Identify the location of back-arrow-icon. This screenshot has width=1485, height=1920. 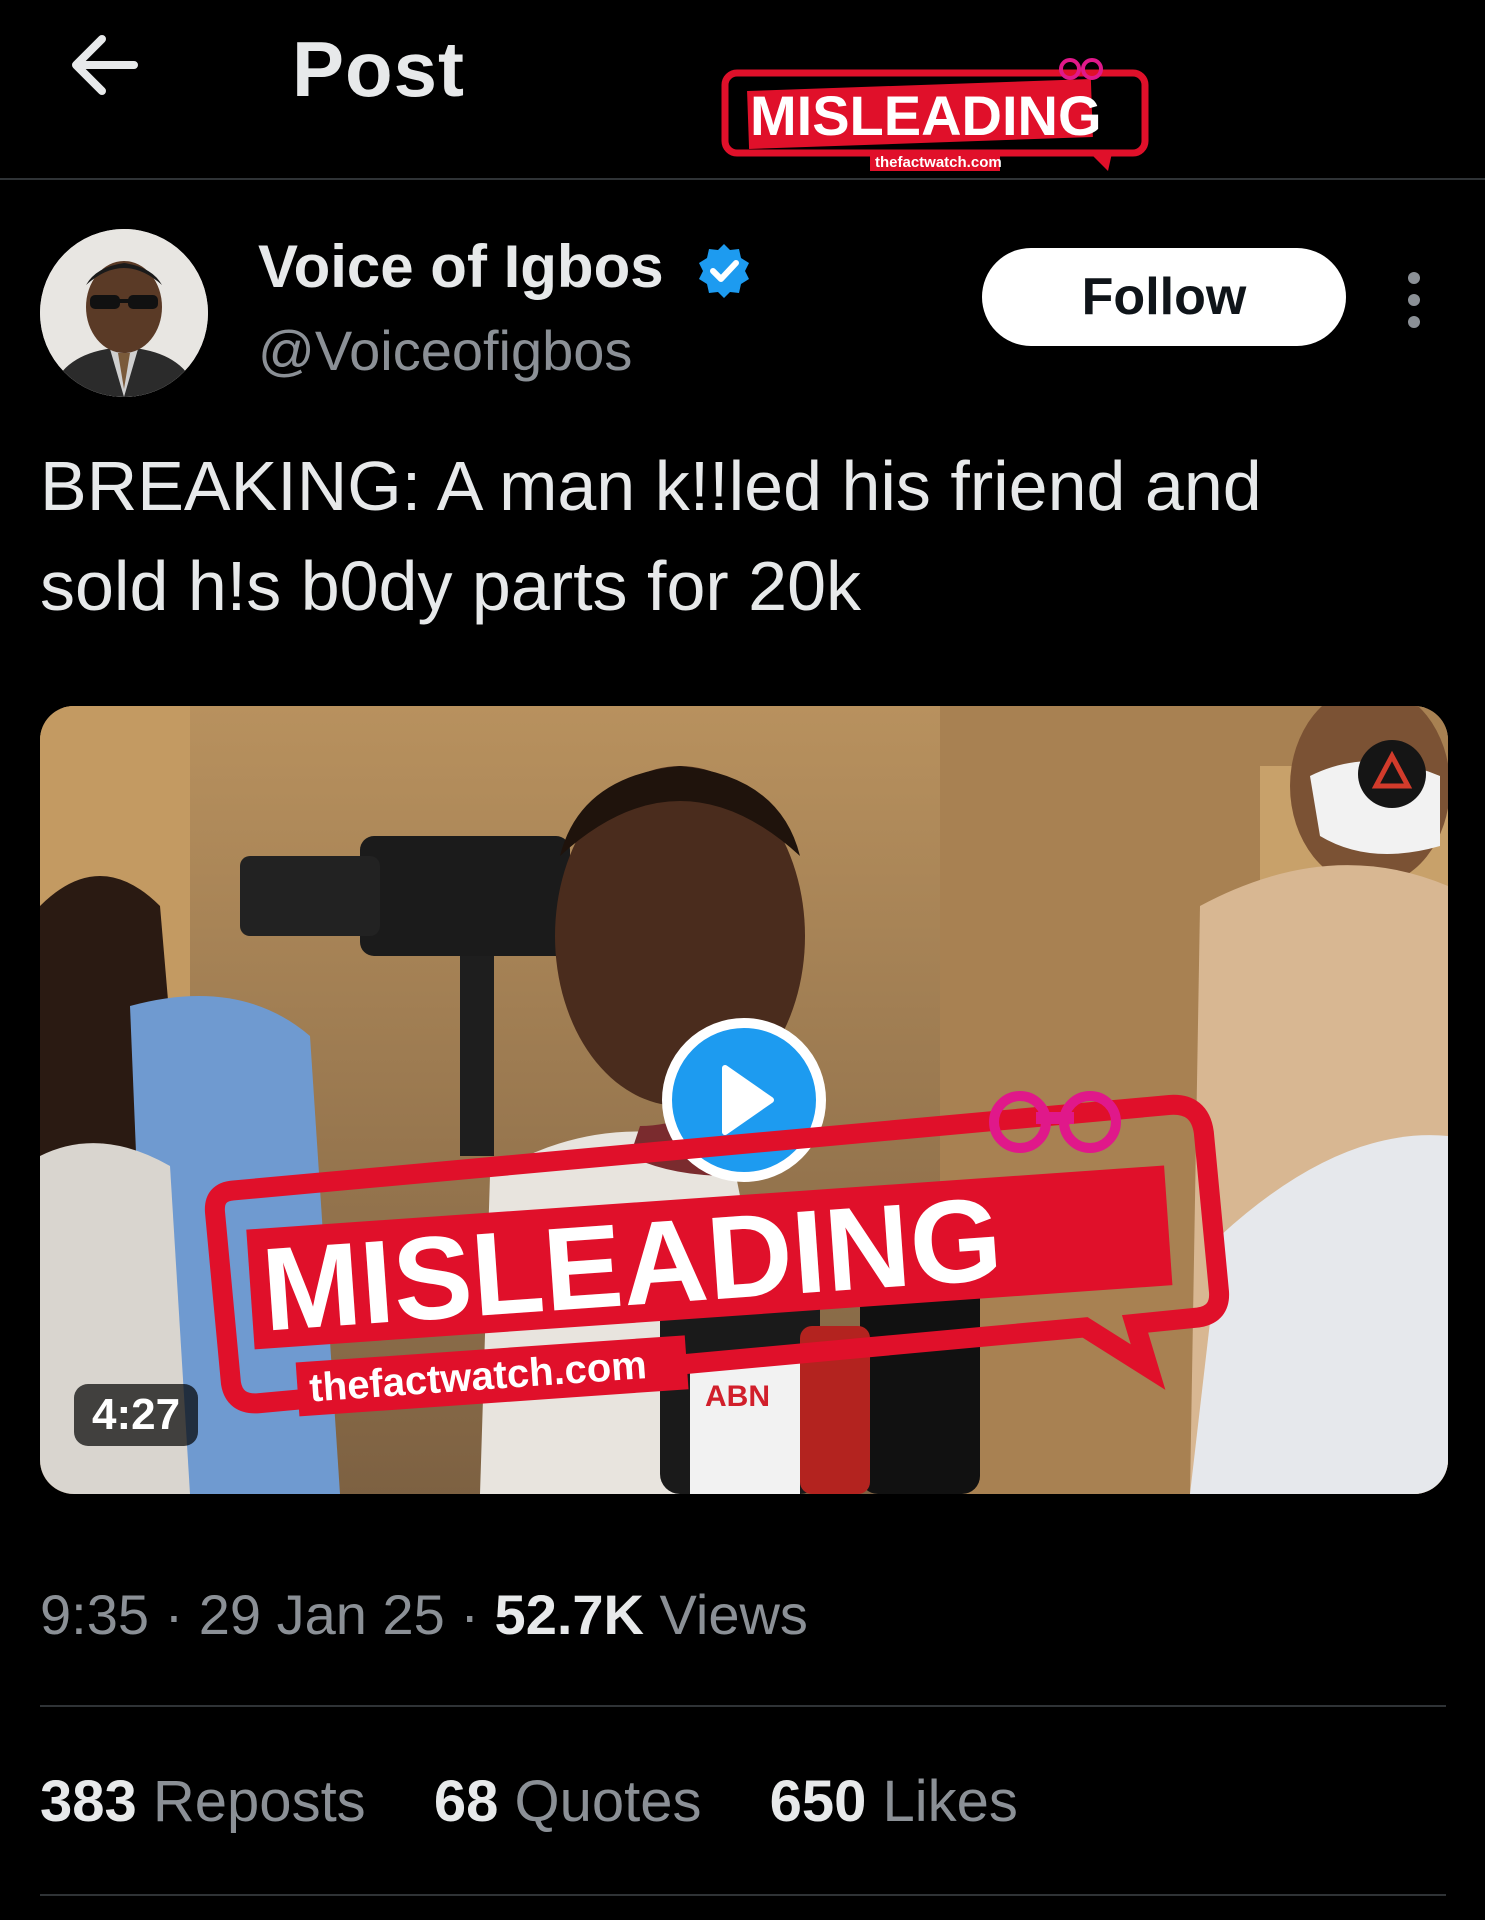
(106, 65).